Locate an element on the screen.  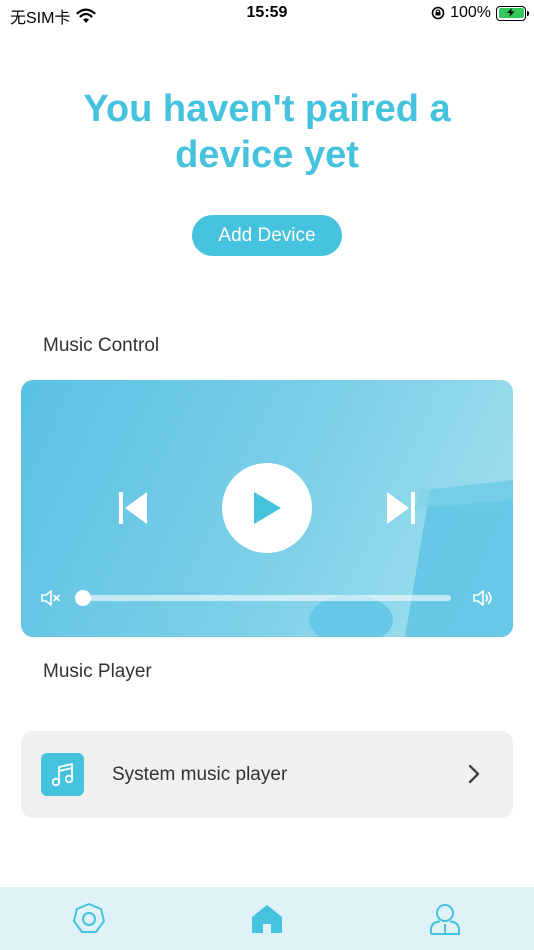
play-button is located at coordinates (267, 508).